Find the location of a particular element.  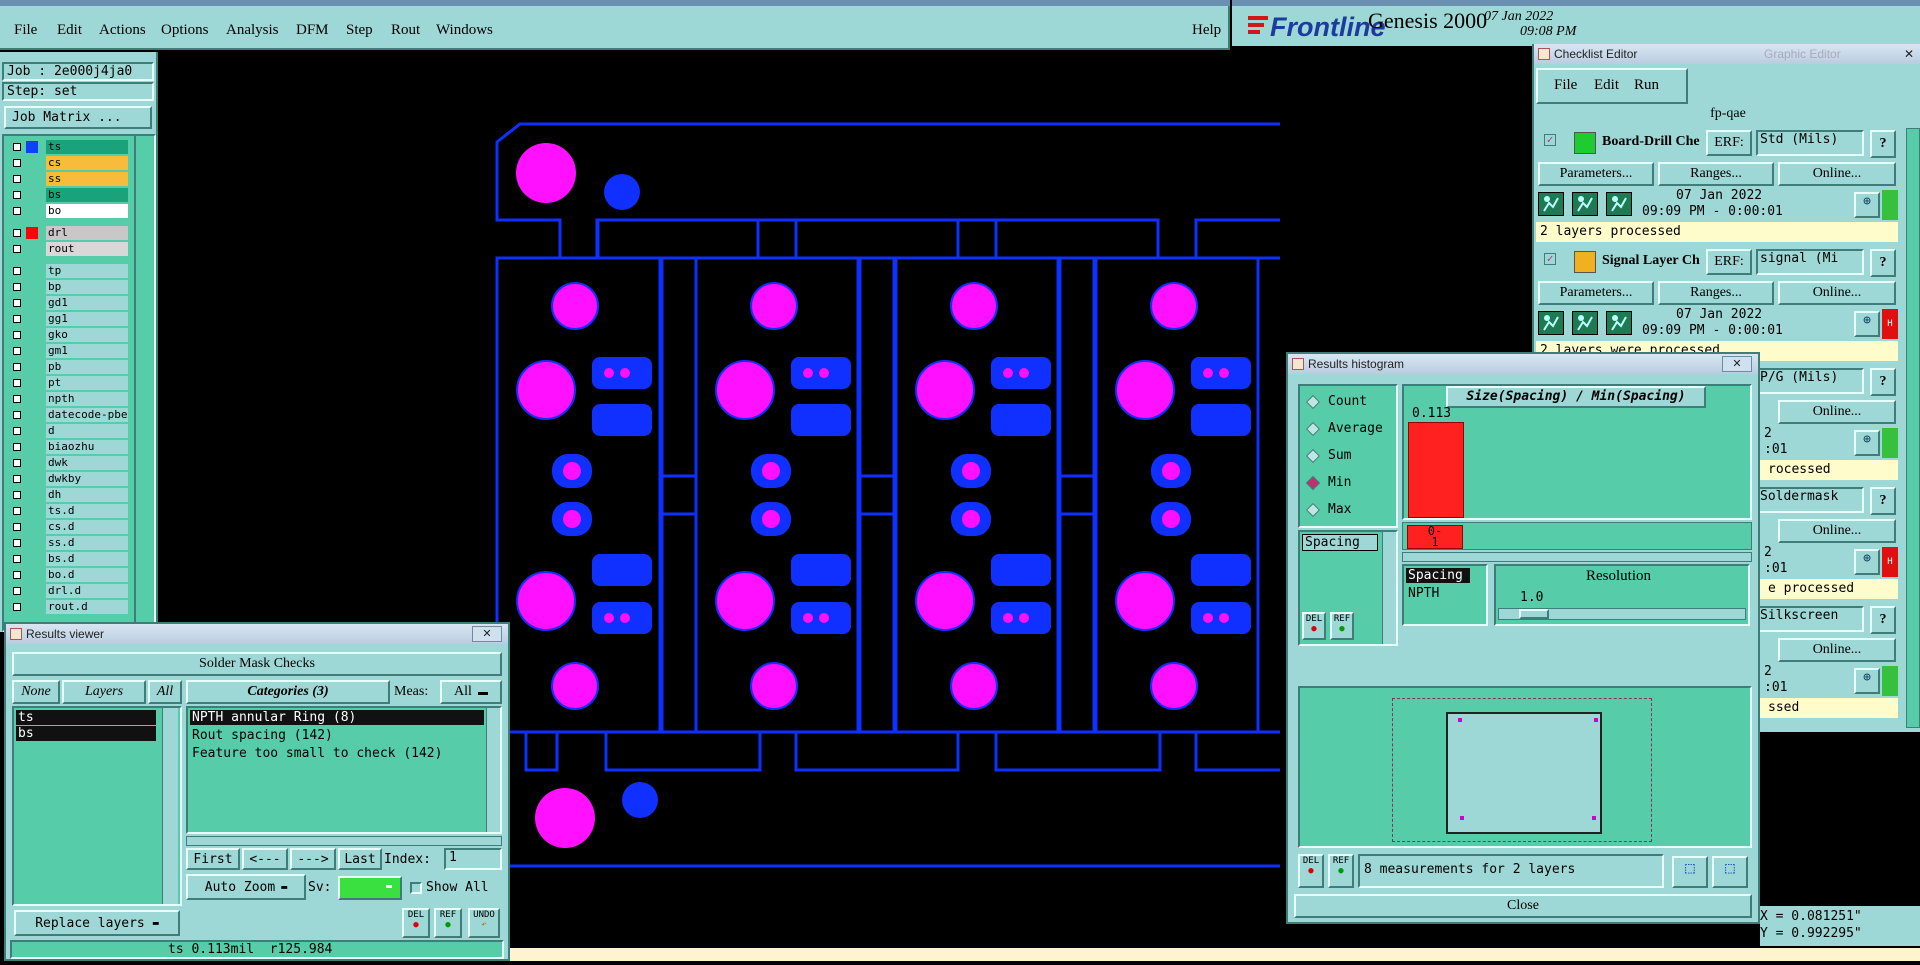

layer-row-gg1: gg1 is located at coordinates (67, 319).